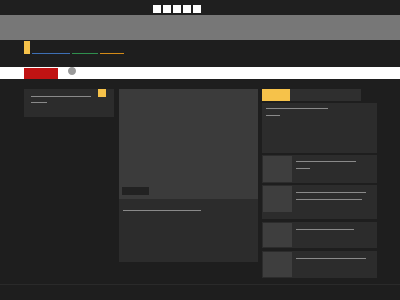 The height and width of the screenshot is (300, 400). What do you see at coordinates (276, 95) in the screenshot?
I see `sidebar-tab-active` at bounding box center [276, 95].